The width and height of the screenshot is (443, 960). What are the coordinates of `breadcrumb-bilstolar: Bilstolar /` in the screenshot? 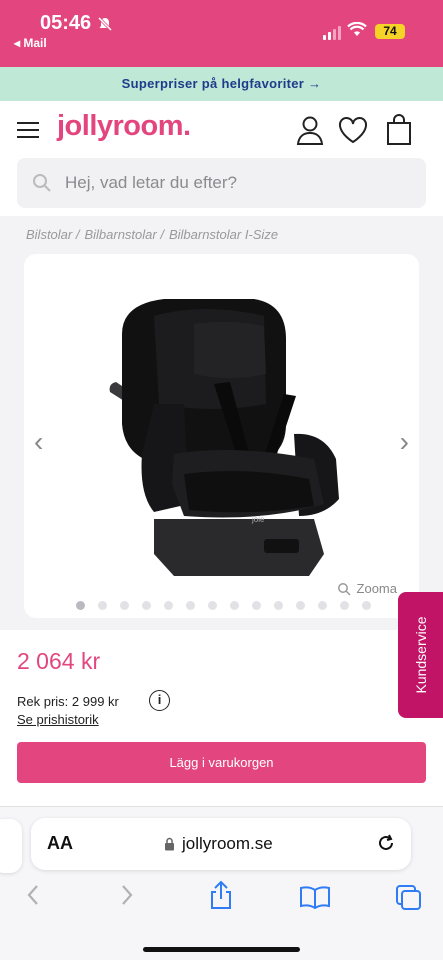 It's located at (52, 234).